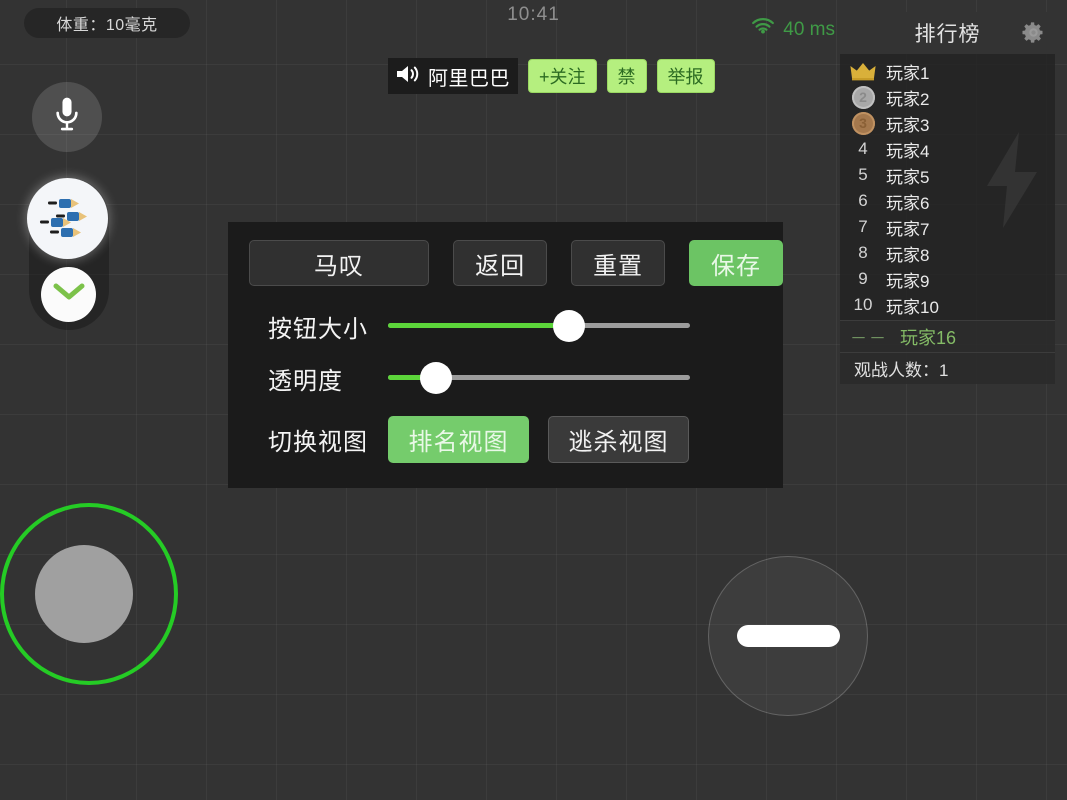 This screenshot has height=800, width=1067. I want to click on rank-number: 9, so click(863, 278).